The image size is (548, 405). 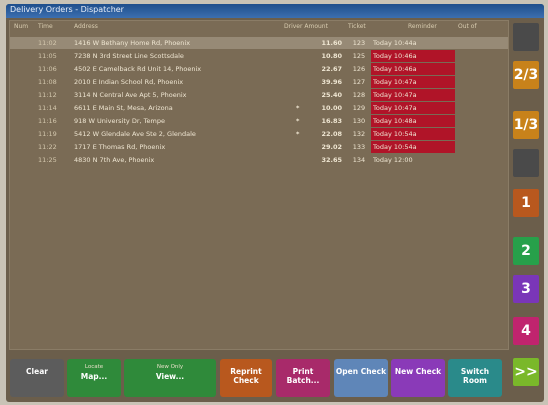 What do you see at coordinates (395, 121) in the screenshot?
I see `order-reminder: Today 10:48a` at bounding box center [395, 121].